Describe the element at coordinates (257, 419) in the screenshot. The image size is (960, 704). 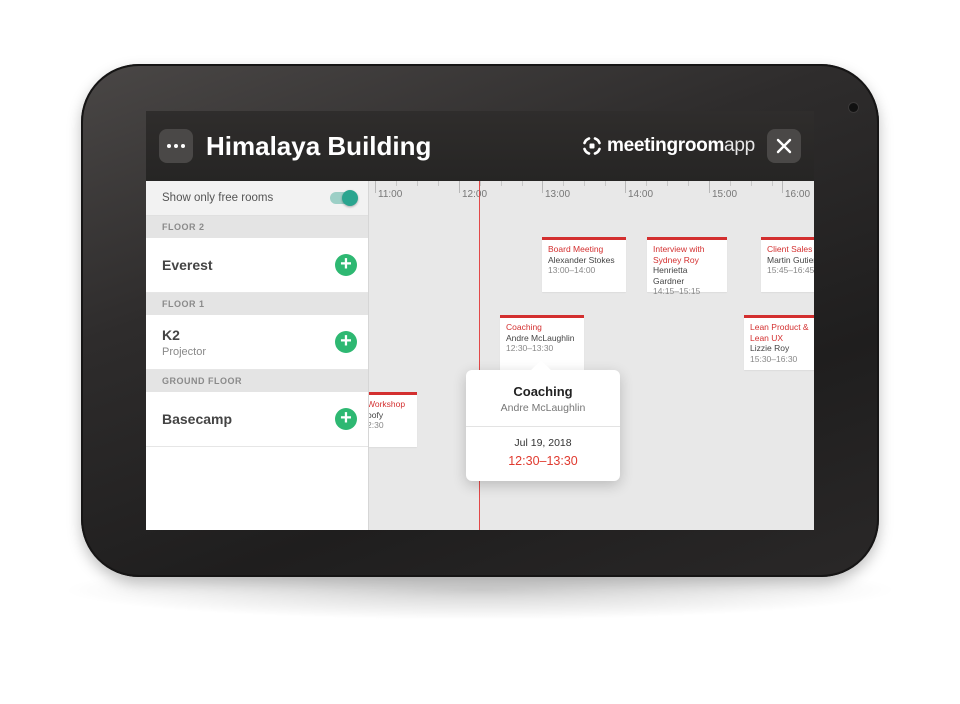
I see `room-item-basecamp: Basecamp +` at that location.